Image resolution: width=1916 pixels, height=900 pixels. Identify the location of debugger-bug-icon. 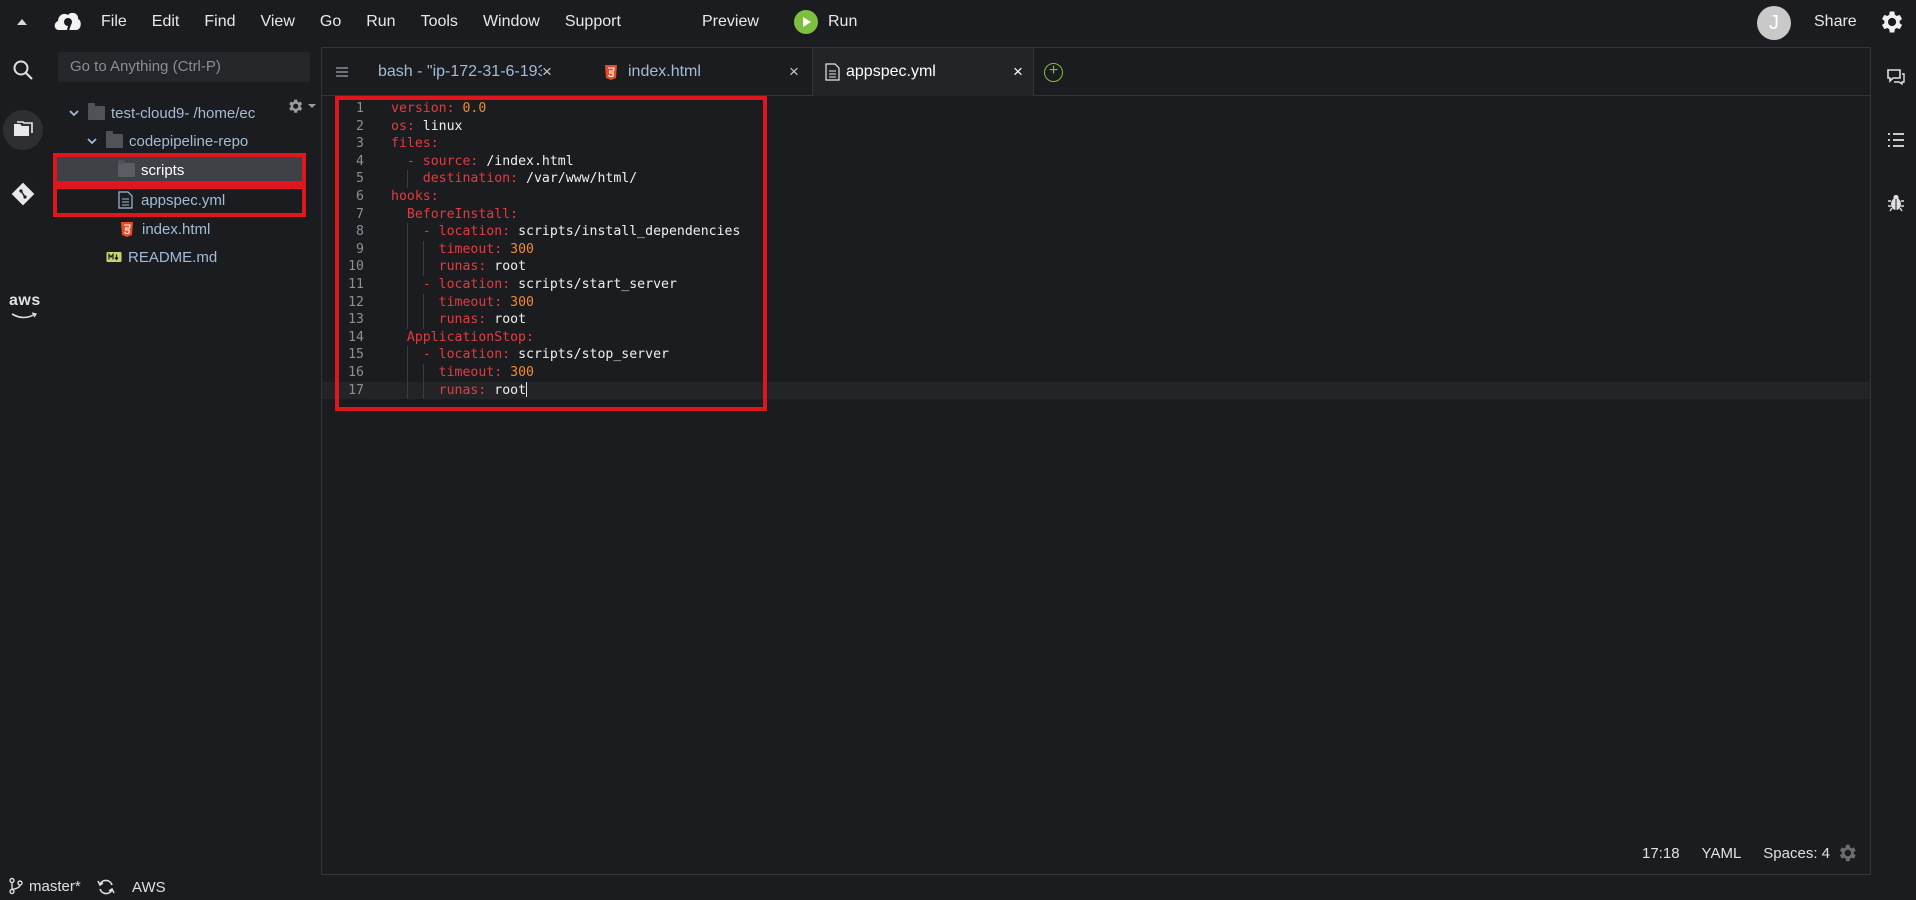
(1896, 203).